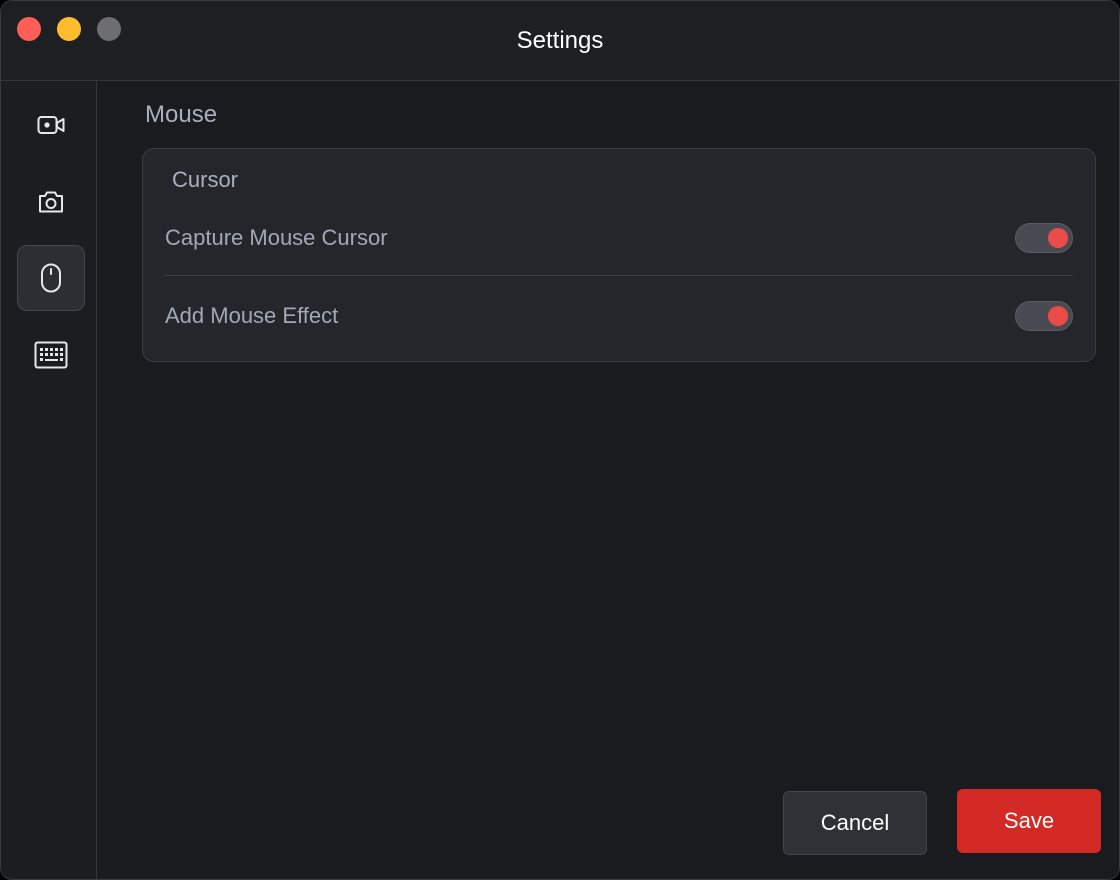 The width and height of the screenshot is (1120, 880). I want to click on cancel-button: Cancel, so click(855, 823).